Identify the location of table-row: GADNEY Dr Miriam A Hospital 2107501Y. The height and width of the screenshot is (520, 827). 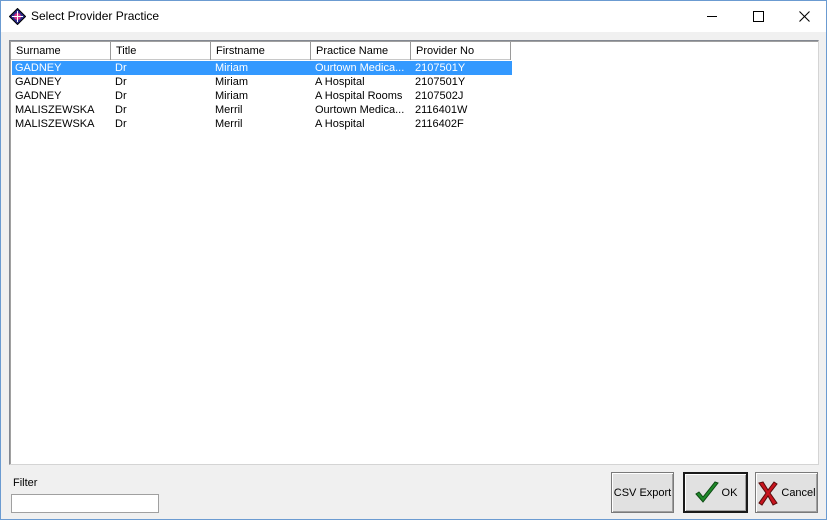
(262, 82).